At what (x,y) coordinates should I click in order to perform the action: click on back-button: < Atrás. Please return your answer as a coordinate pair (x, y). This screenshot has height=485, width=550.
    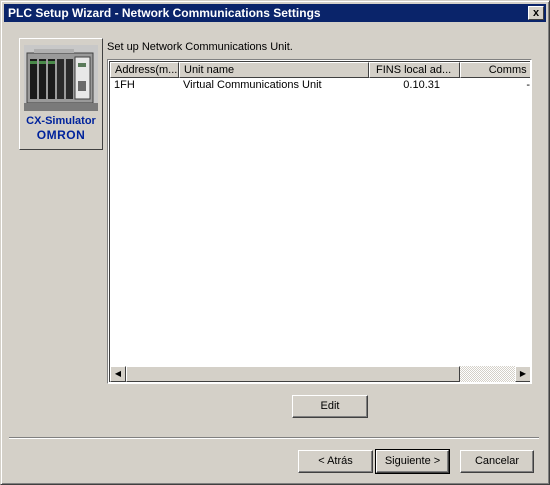
    Looking at the image, I should click on (335, 461).